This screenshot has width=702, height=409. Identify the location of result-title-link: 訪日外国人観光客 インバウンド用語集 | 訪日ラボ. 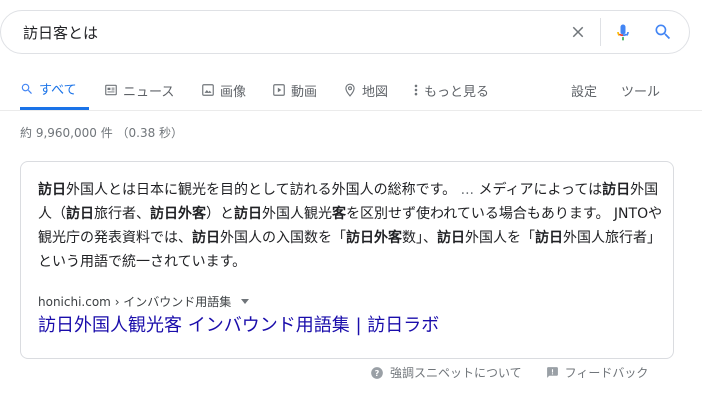
(238, 326).